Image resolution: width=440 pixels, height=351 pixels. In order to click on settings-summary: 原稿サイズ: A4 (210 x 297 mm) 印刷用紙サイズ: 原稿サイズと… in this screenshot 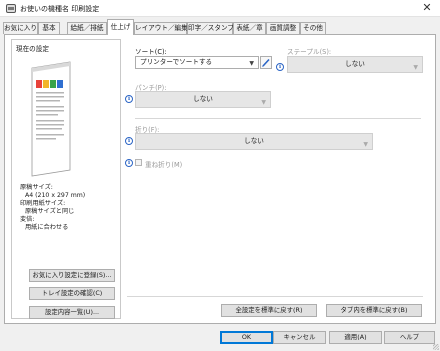, I will do `click(52, 208)`.